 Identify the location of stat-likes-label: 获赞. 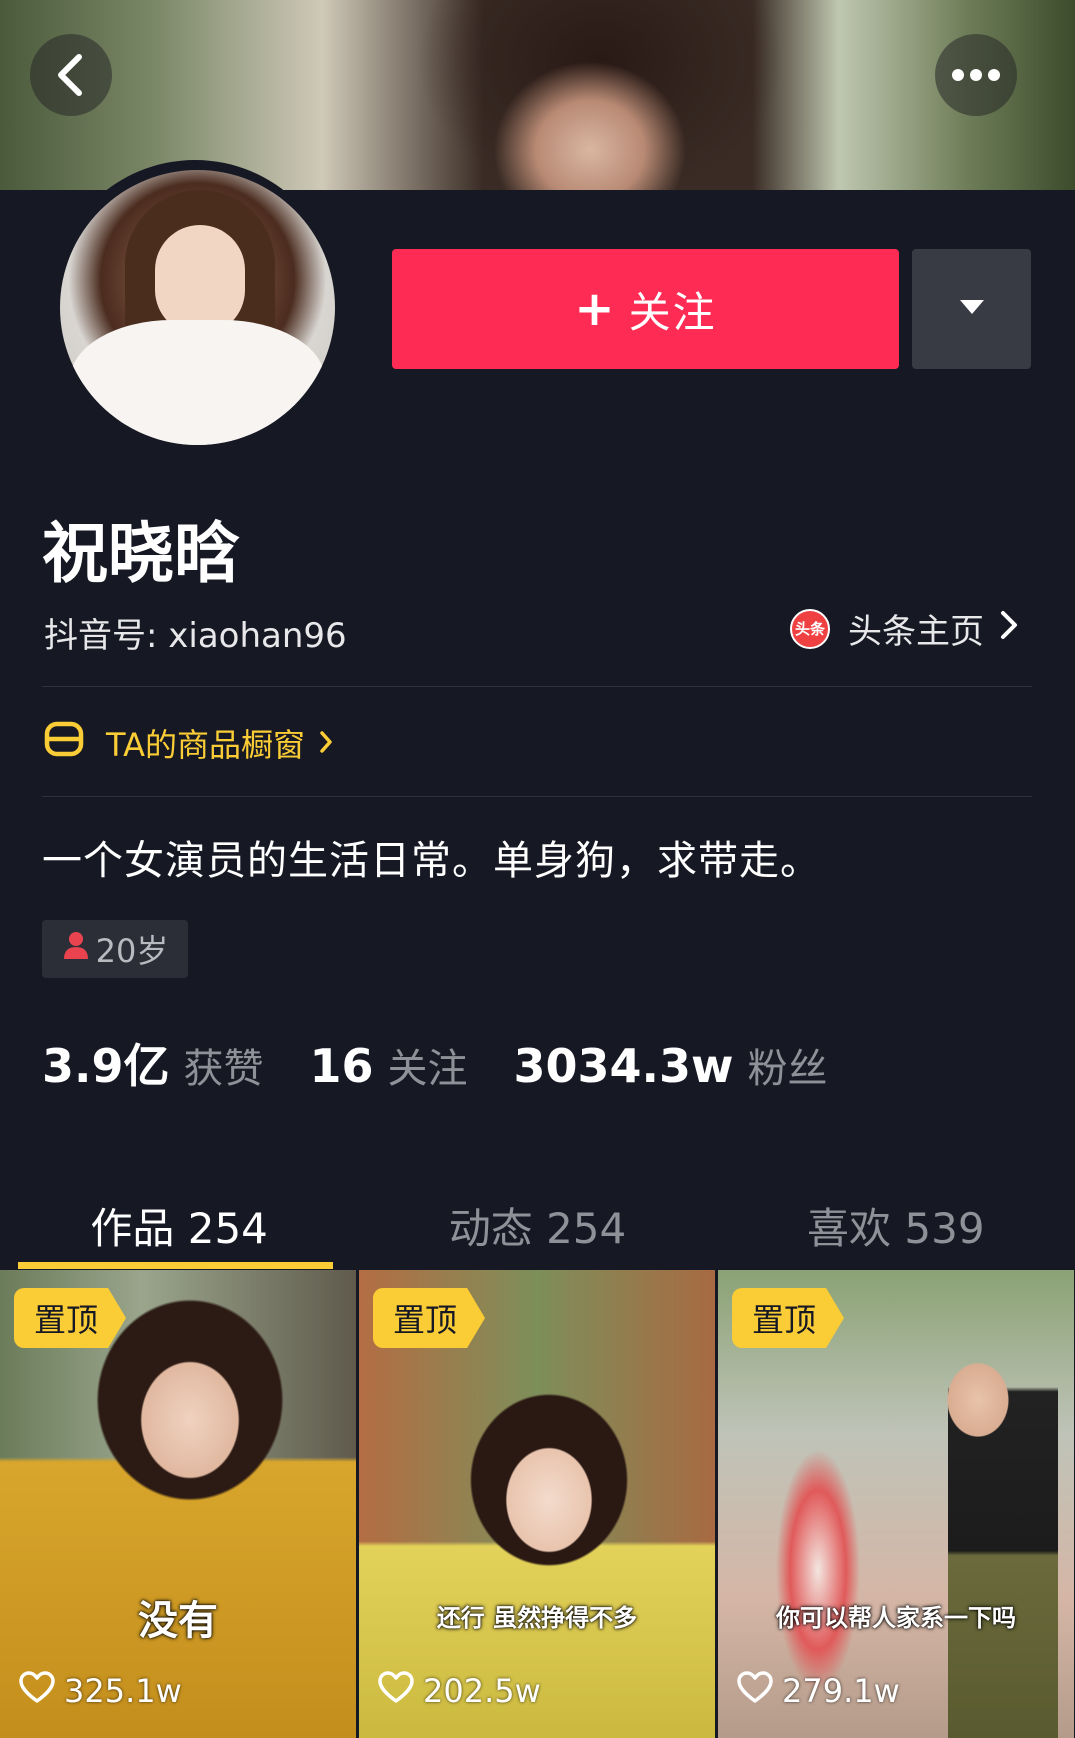
(223, 1069).